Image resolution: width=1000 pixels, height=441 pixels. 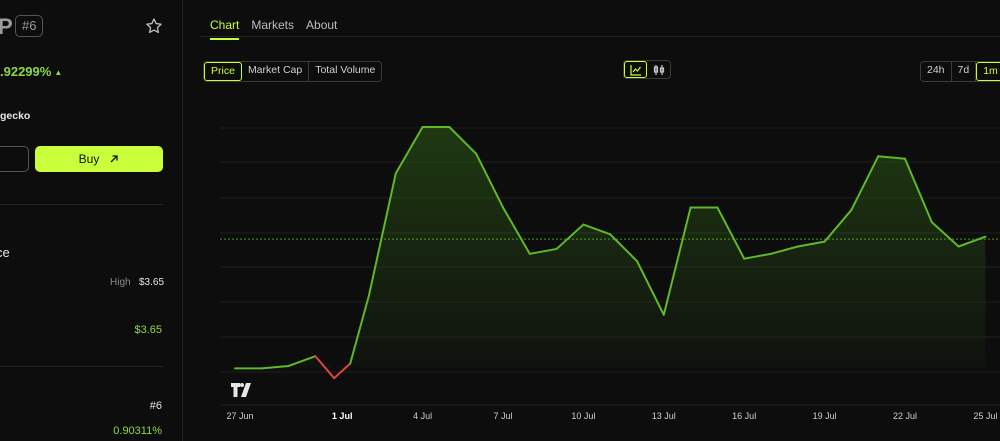 What do you see at coordinates (6, 26) in the screenshot?
I see `coin-symbol: P` at bounding box center [6, 26].